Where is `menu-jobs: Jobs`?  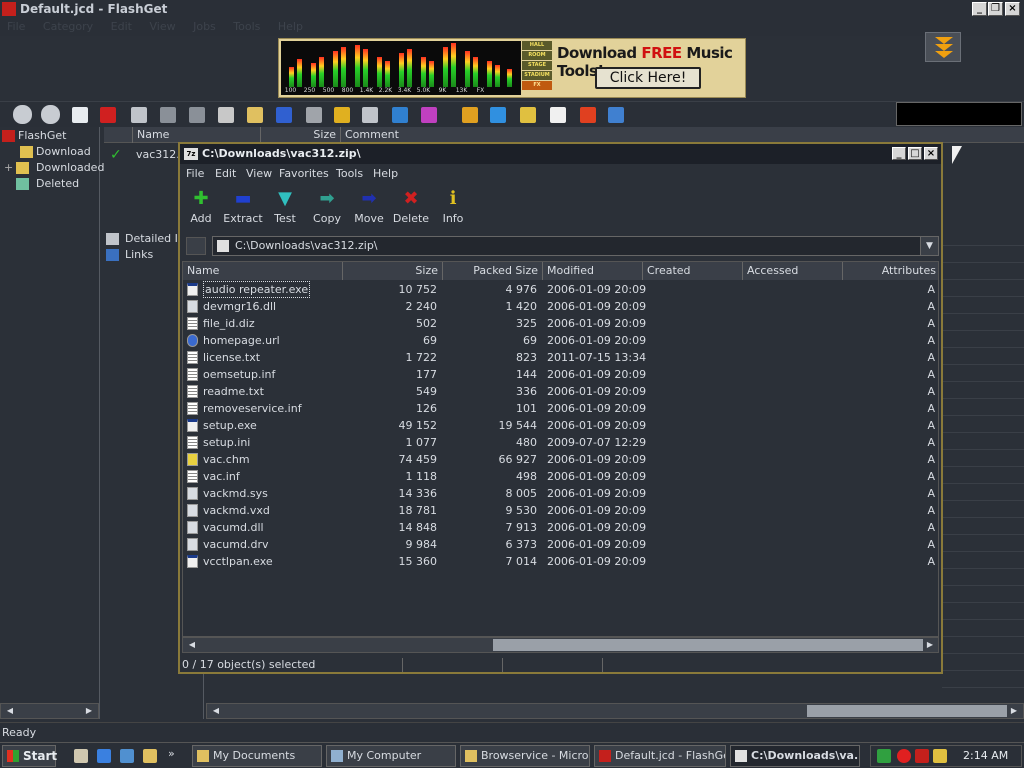
menu-jobs: Jobs is located at coordinates (204, 27).